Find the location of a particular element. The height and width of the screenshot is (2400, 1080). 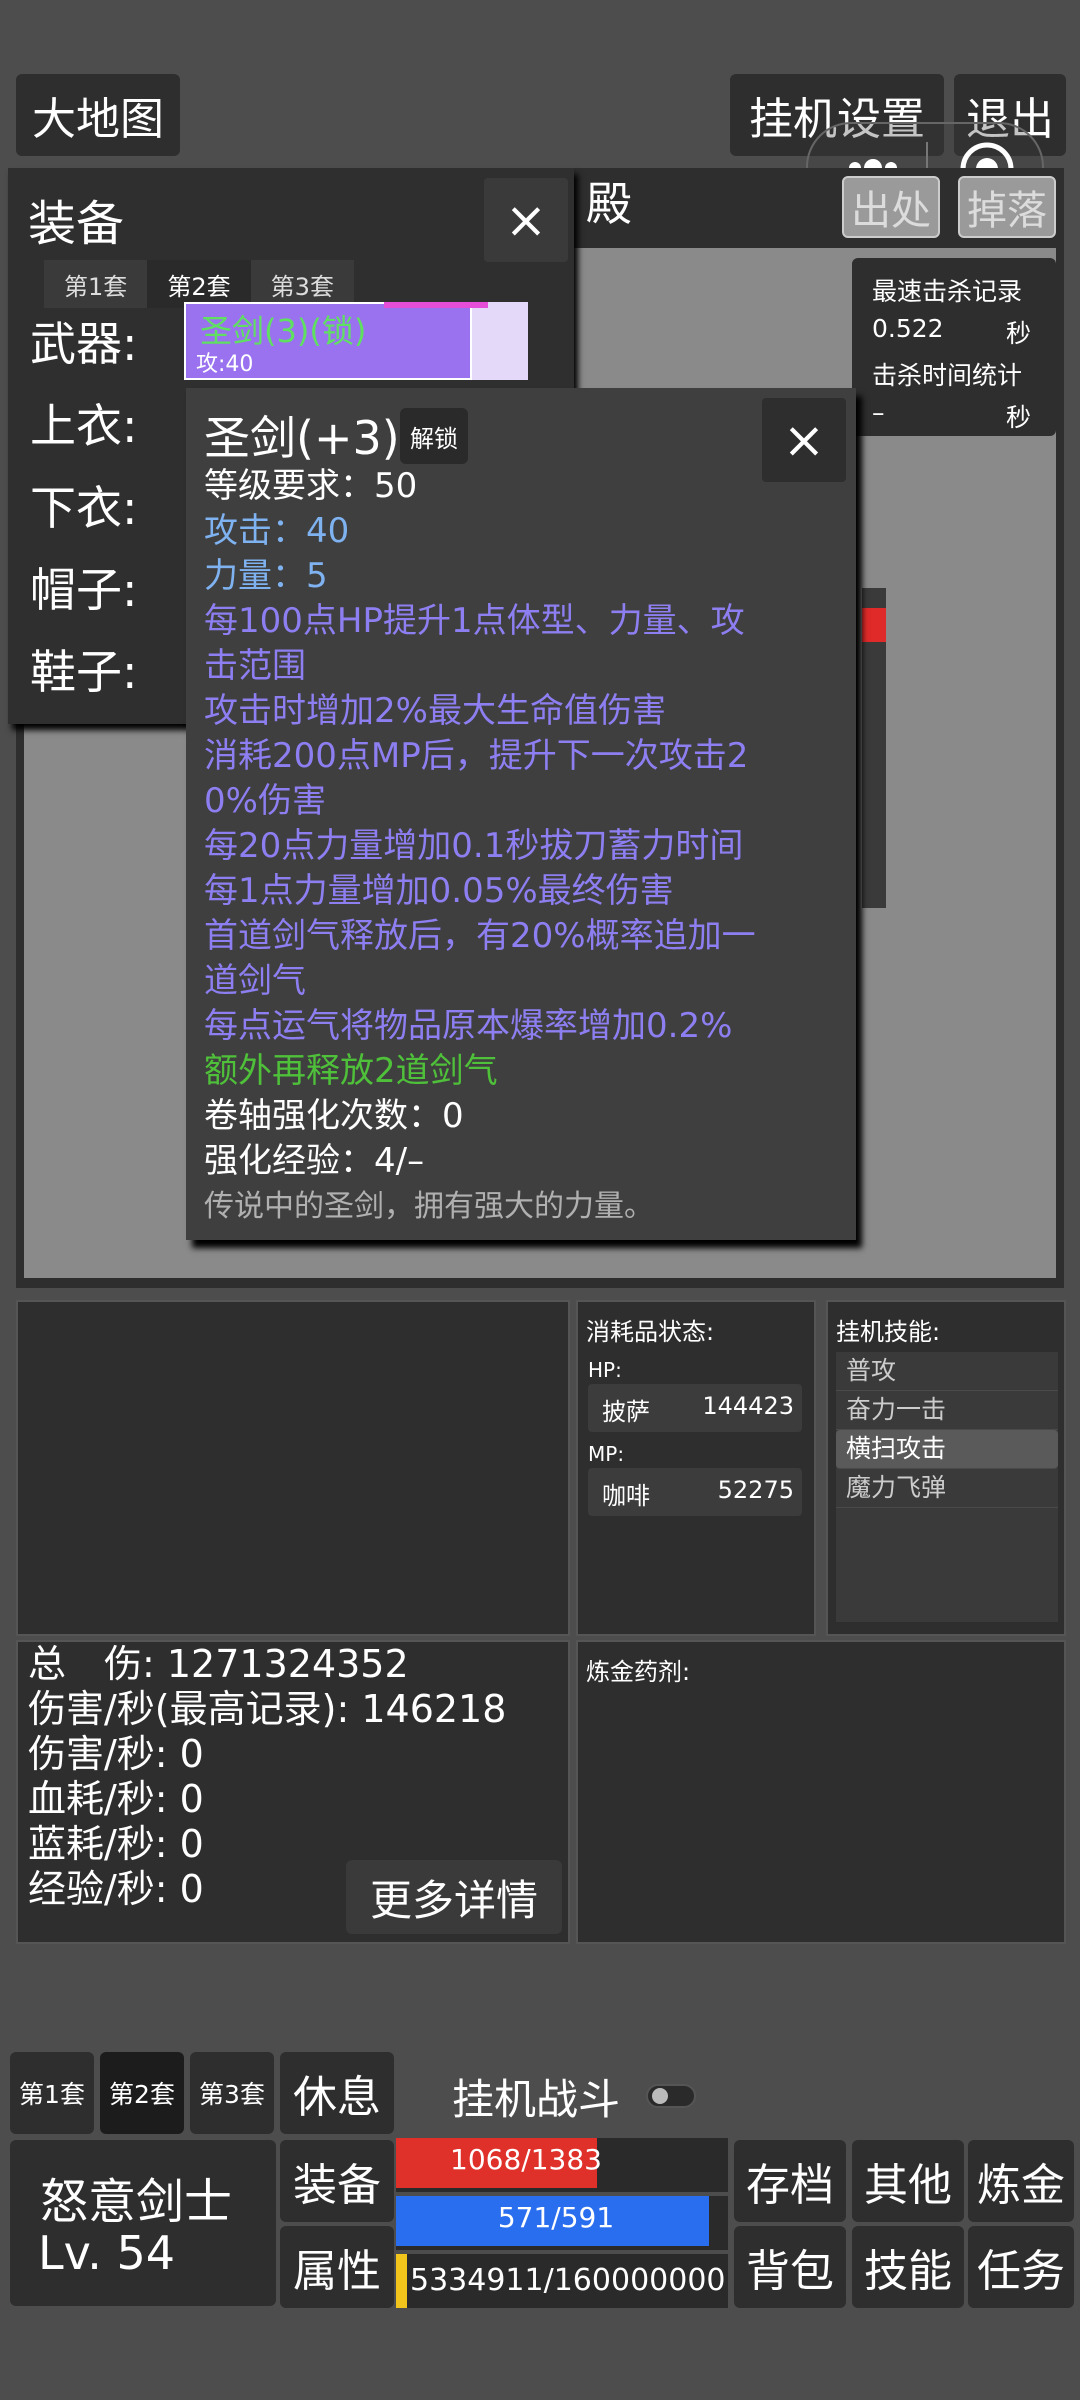

bag-button: 背包 is located at coordinates (790, 2267).